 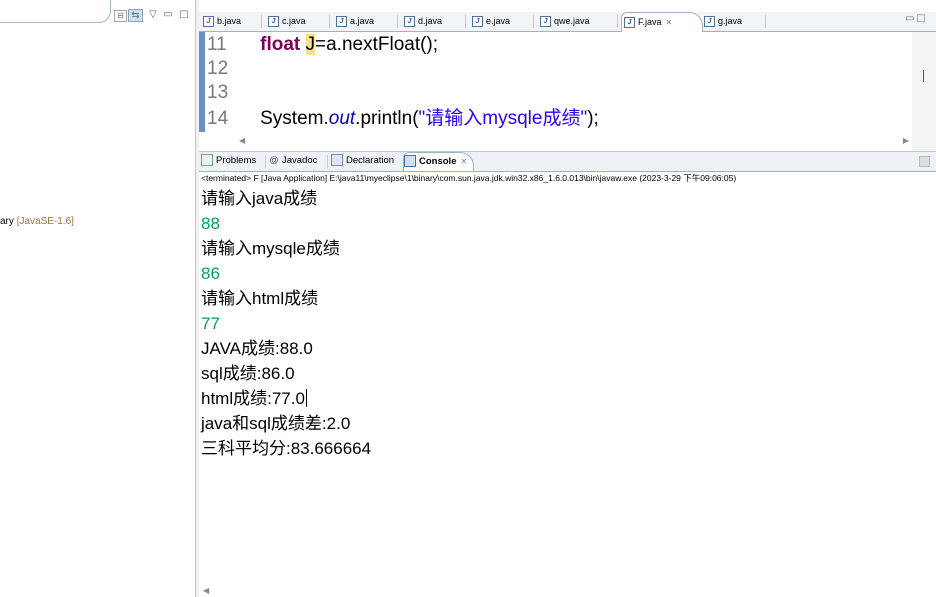 I want to click on code-text: =a.nextFloat();, so click(x=377, y=44).